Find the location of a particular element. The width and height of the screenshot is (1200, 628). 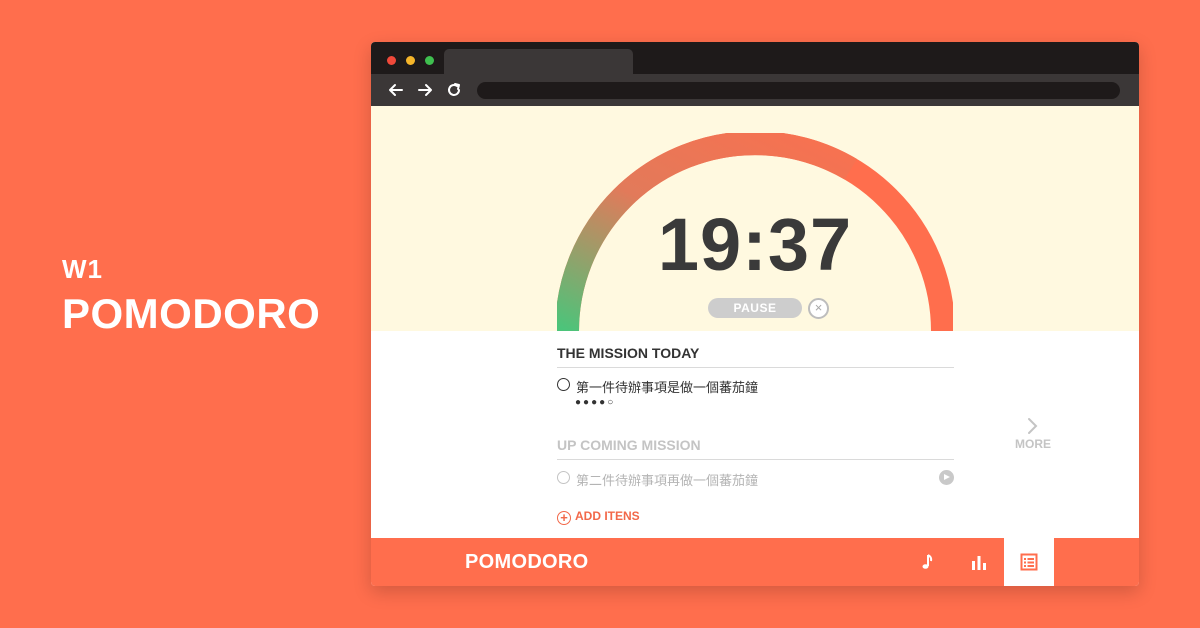

pause-button: PAUSE is located at coordinates (755, 308).